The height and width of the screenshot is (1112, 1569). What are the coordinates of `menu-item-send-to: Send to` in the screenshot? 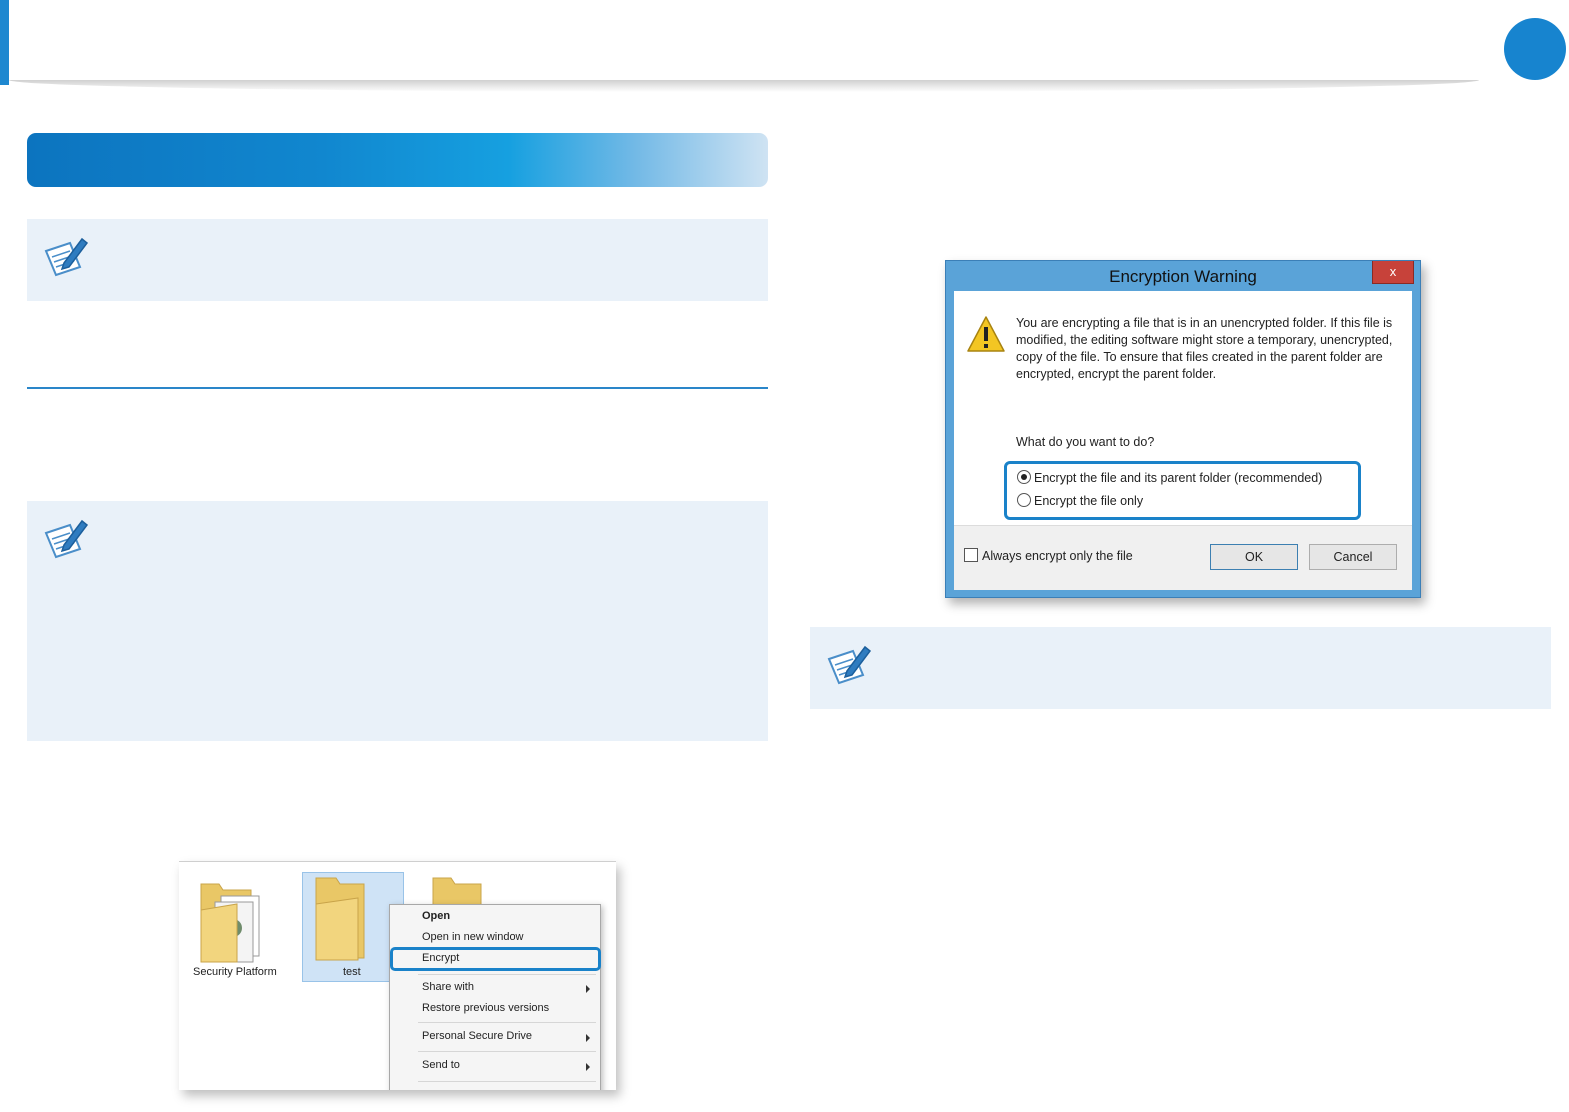 It's located at (441, 1065).